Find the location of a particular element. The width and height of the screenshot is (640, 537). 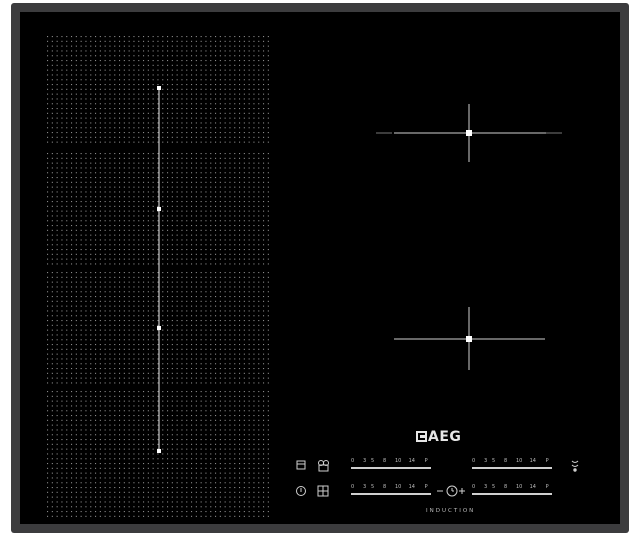

clock-icon is located at coordinates (452, 491).